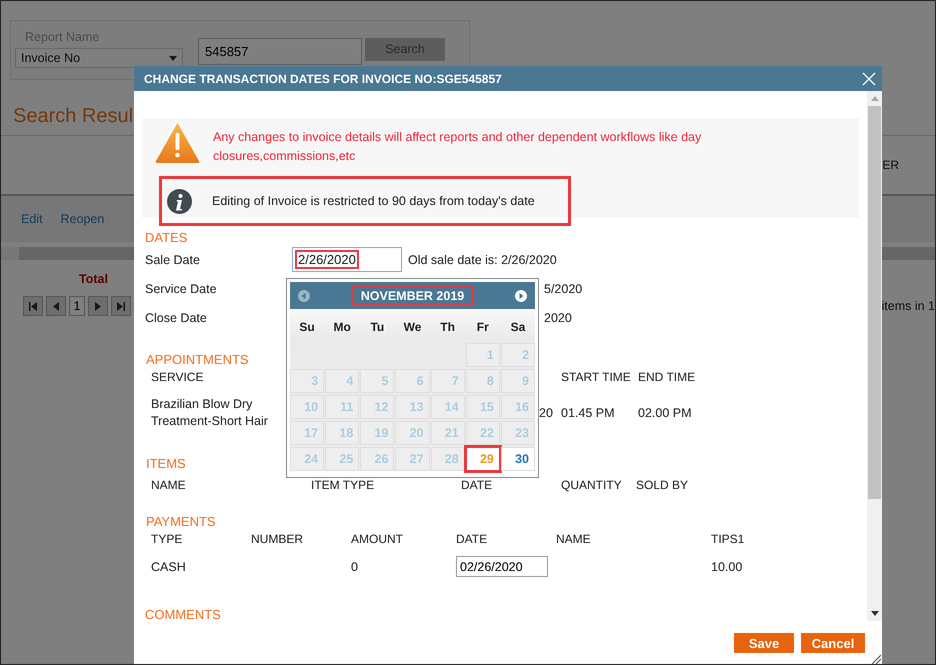  What do you see at coordinates (483, 259) in the screenshot?
I see `old-date-note: Old sale date is: 2/26/2020` at bounding box center [483, 259].